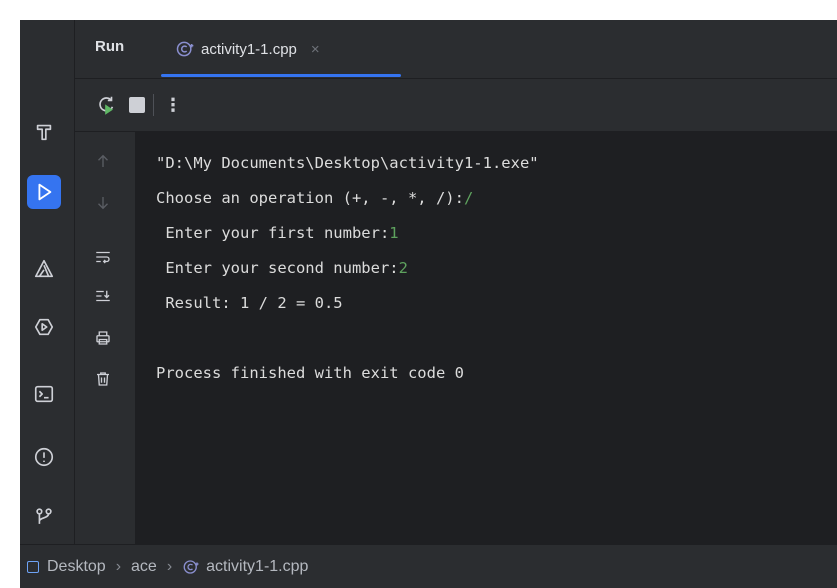 The height and width of the screenshot is (588, 837). I want to click on first-number-input: 1, so click(394, 233).